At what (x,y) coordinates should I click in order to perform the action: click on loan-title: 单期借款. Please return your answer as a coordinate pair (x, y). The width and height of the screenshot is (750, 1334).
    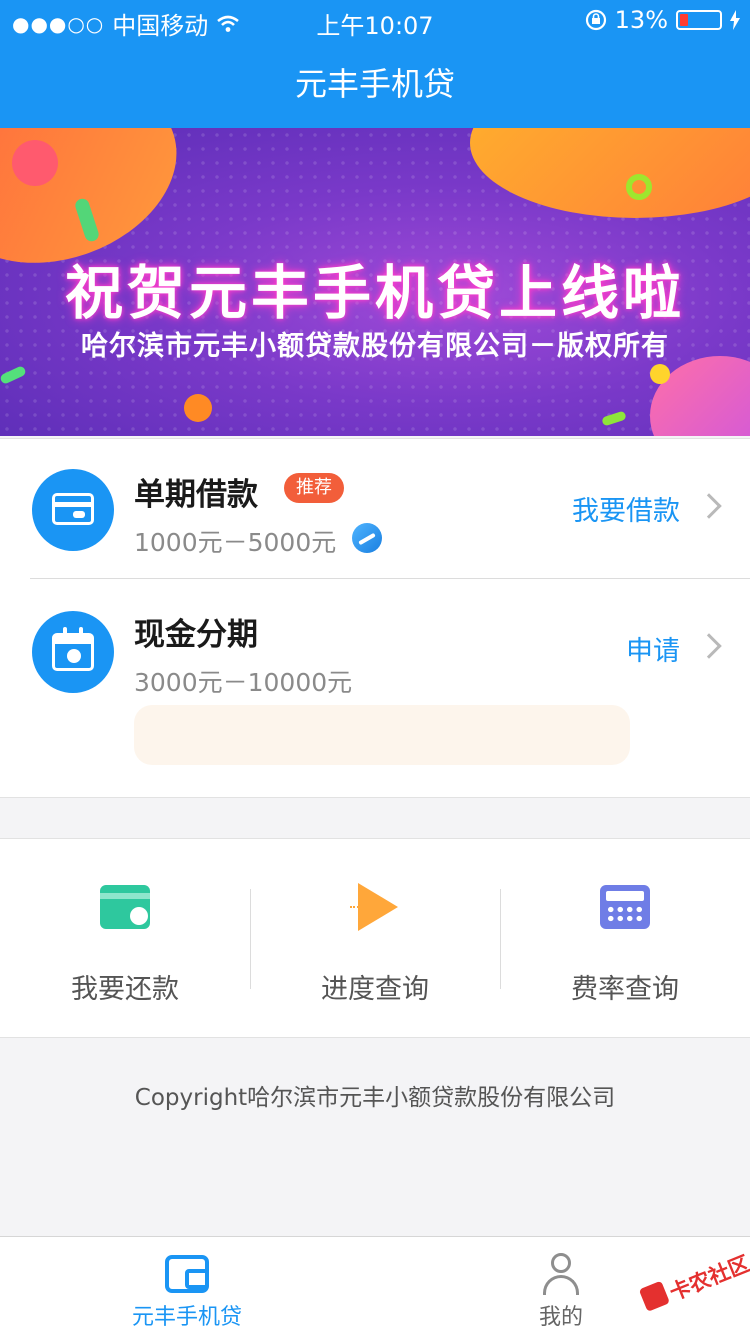
    Looking at the image, I should click on (196, 495).